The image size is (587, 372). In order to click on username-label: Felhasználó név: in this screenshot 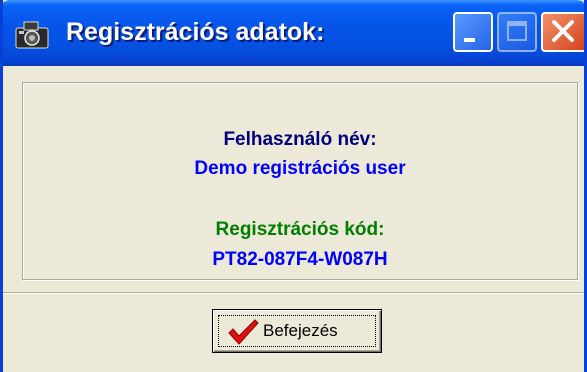, I will do `click(300, 139)`.